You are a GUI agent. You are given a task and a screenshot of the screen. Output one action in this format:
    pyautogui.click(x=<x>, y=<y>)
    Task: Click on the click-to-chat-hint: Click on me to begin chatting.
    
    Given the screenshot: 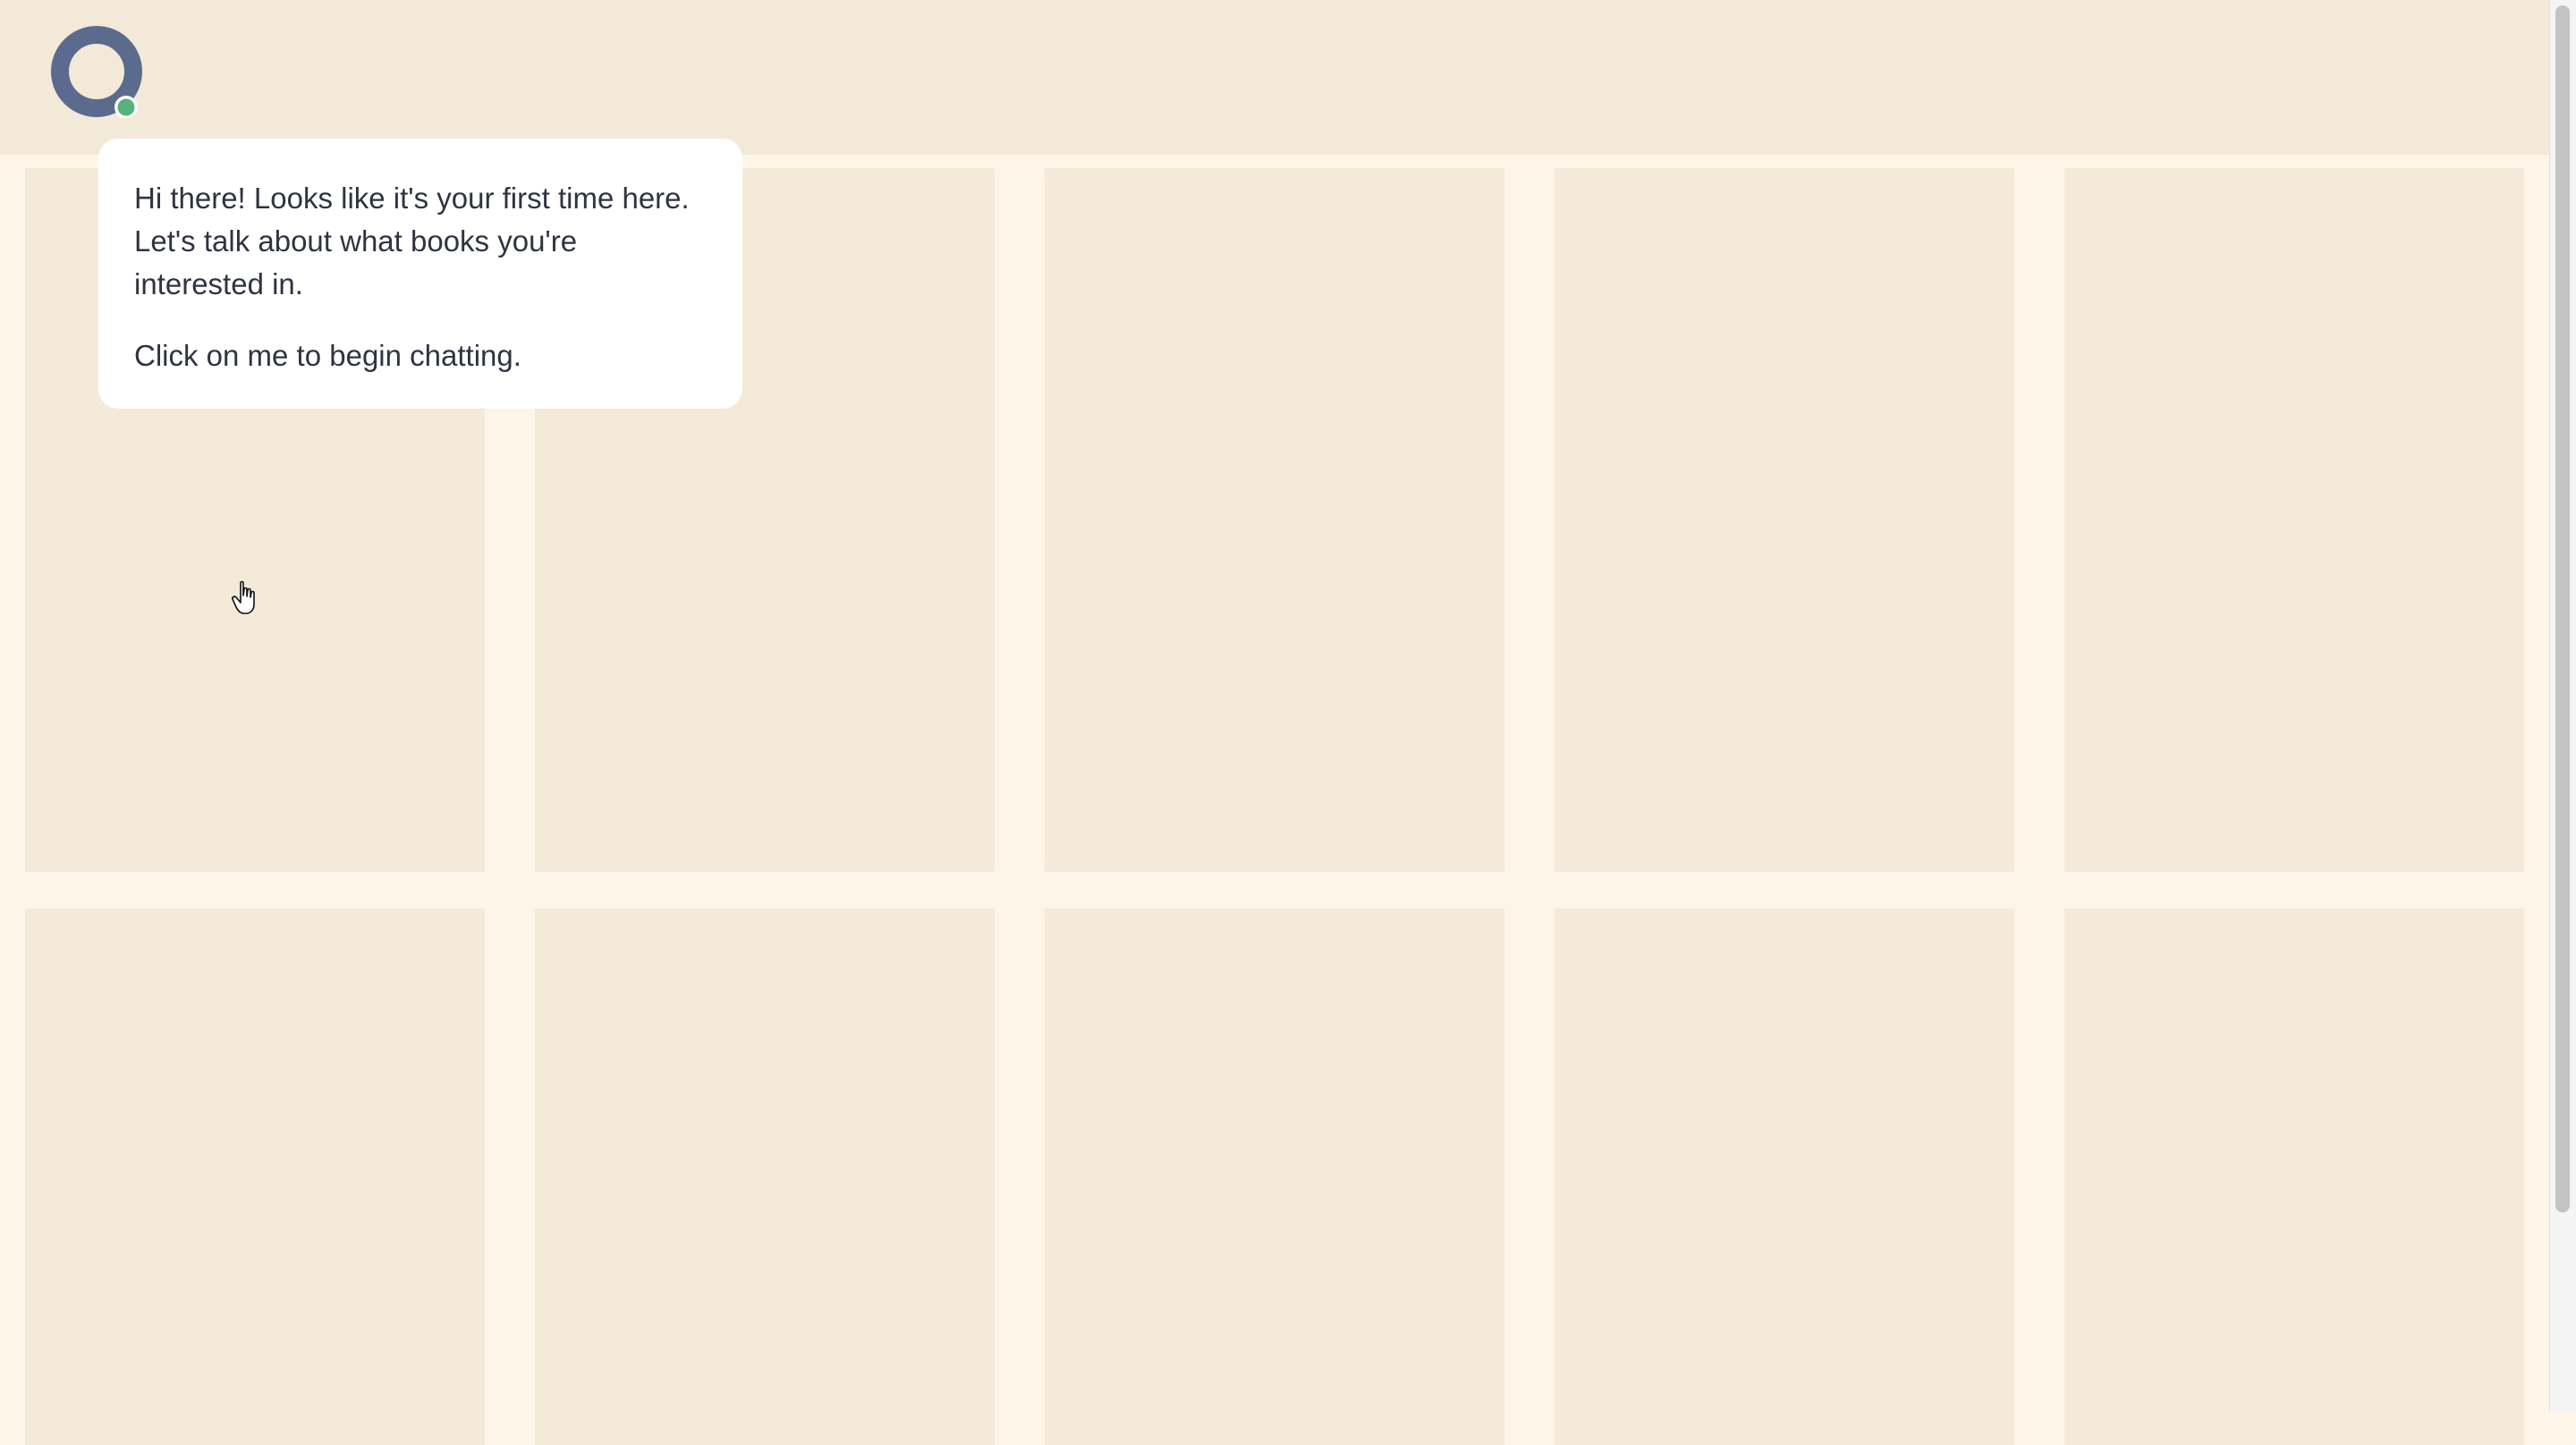 What is the action you would take?
    pyautogui.click(x=327, y=355)
    